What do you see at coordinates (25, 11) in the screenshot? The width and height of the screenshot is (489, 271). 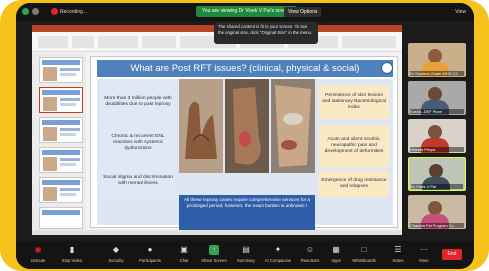 I see `shield-icon` at bounding box center [25, 11].